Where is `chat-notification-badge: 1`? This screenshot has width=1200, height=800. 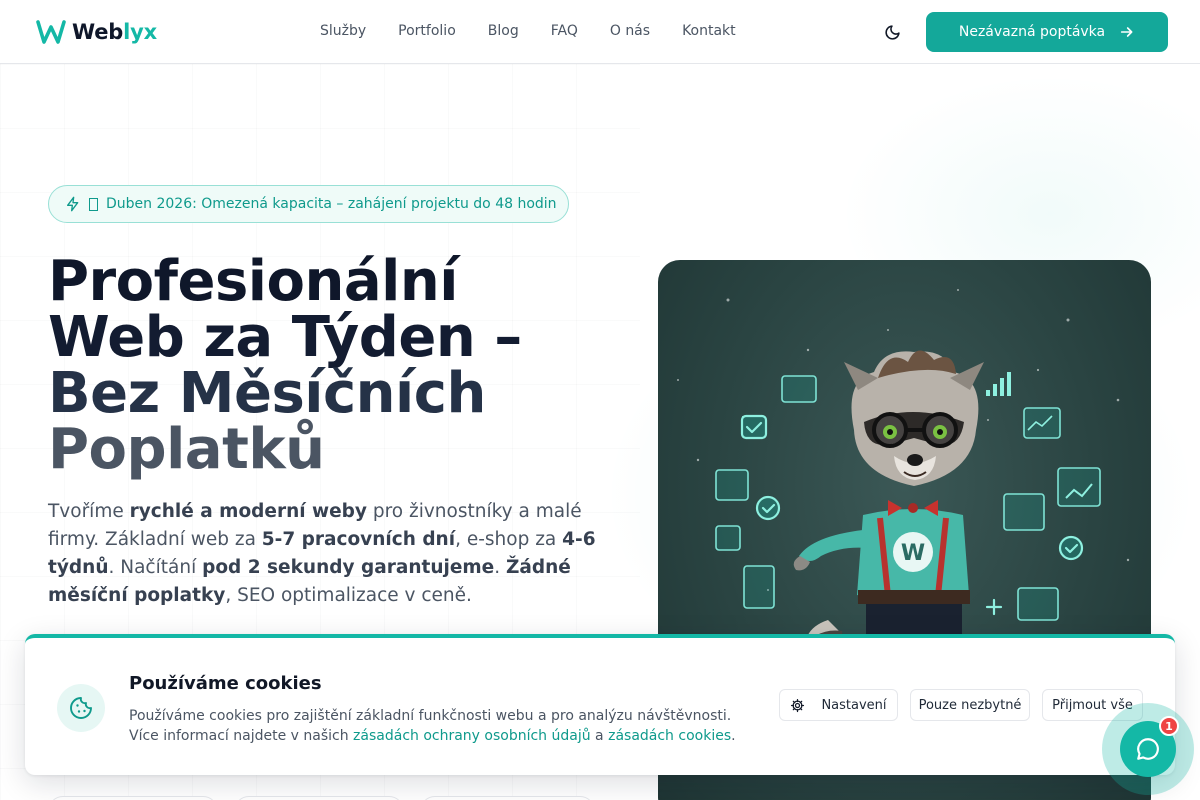 chat-notification-badge: 1 is located at coordinates (1169, 726).